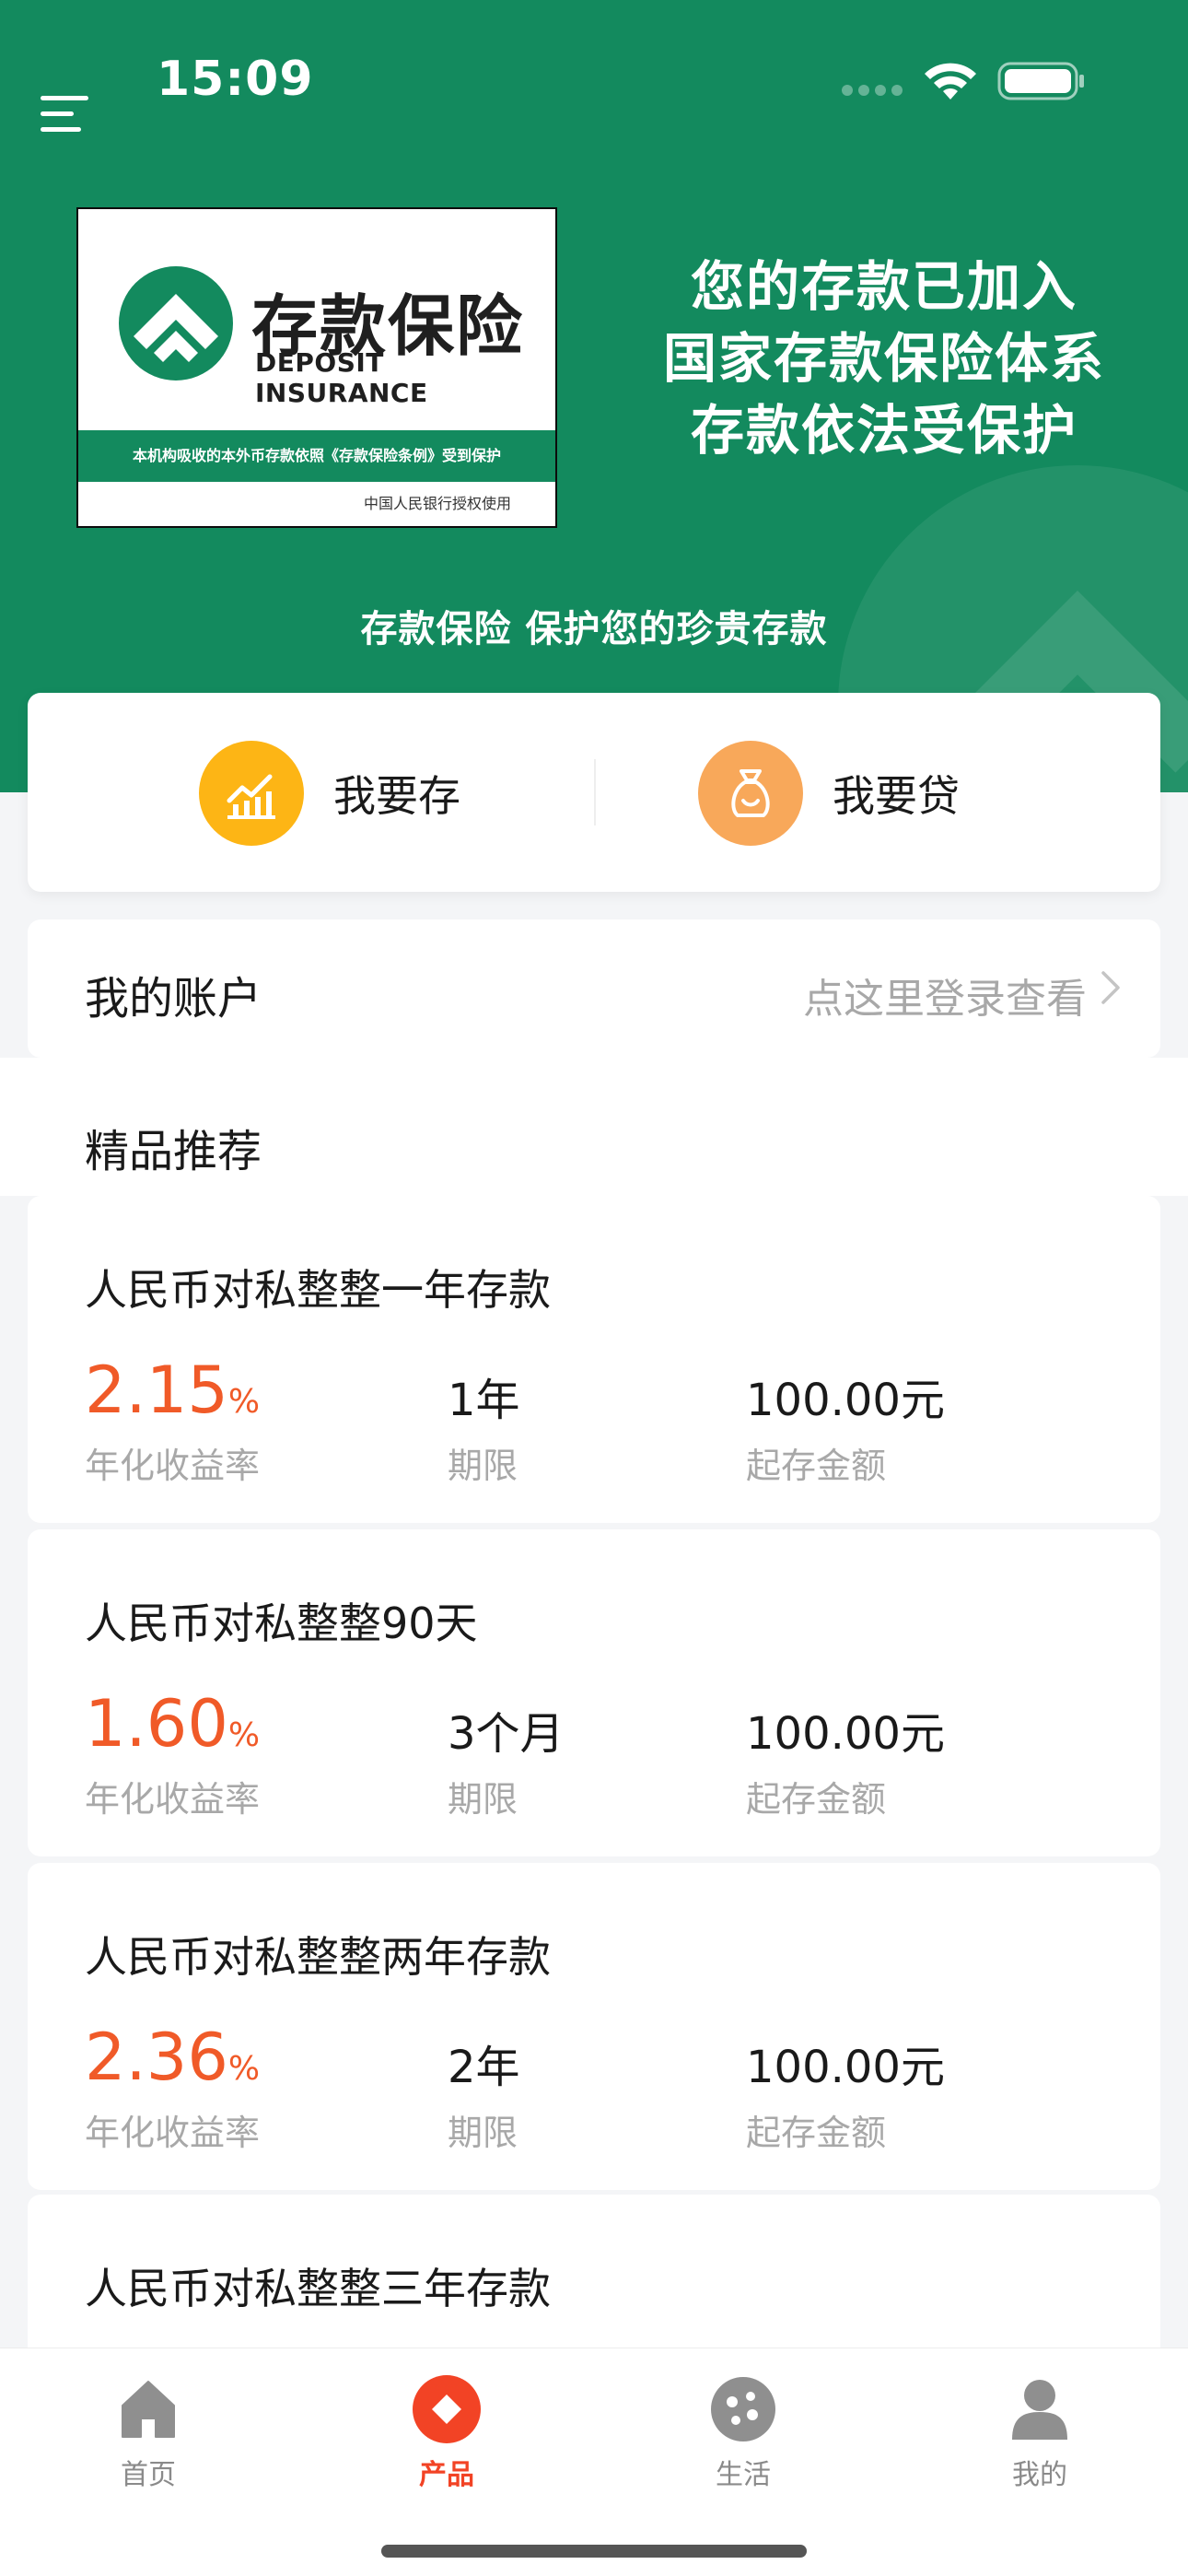  Describe the element at coordinates (507, 1734) in the screenshot. I see `product-term: 3个月` at that location.